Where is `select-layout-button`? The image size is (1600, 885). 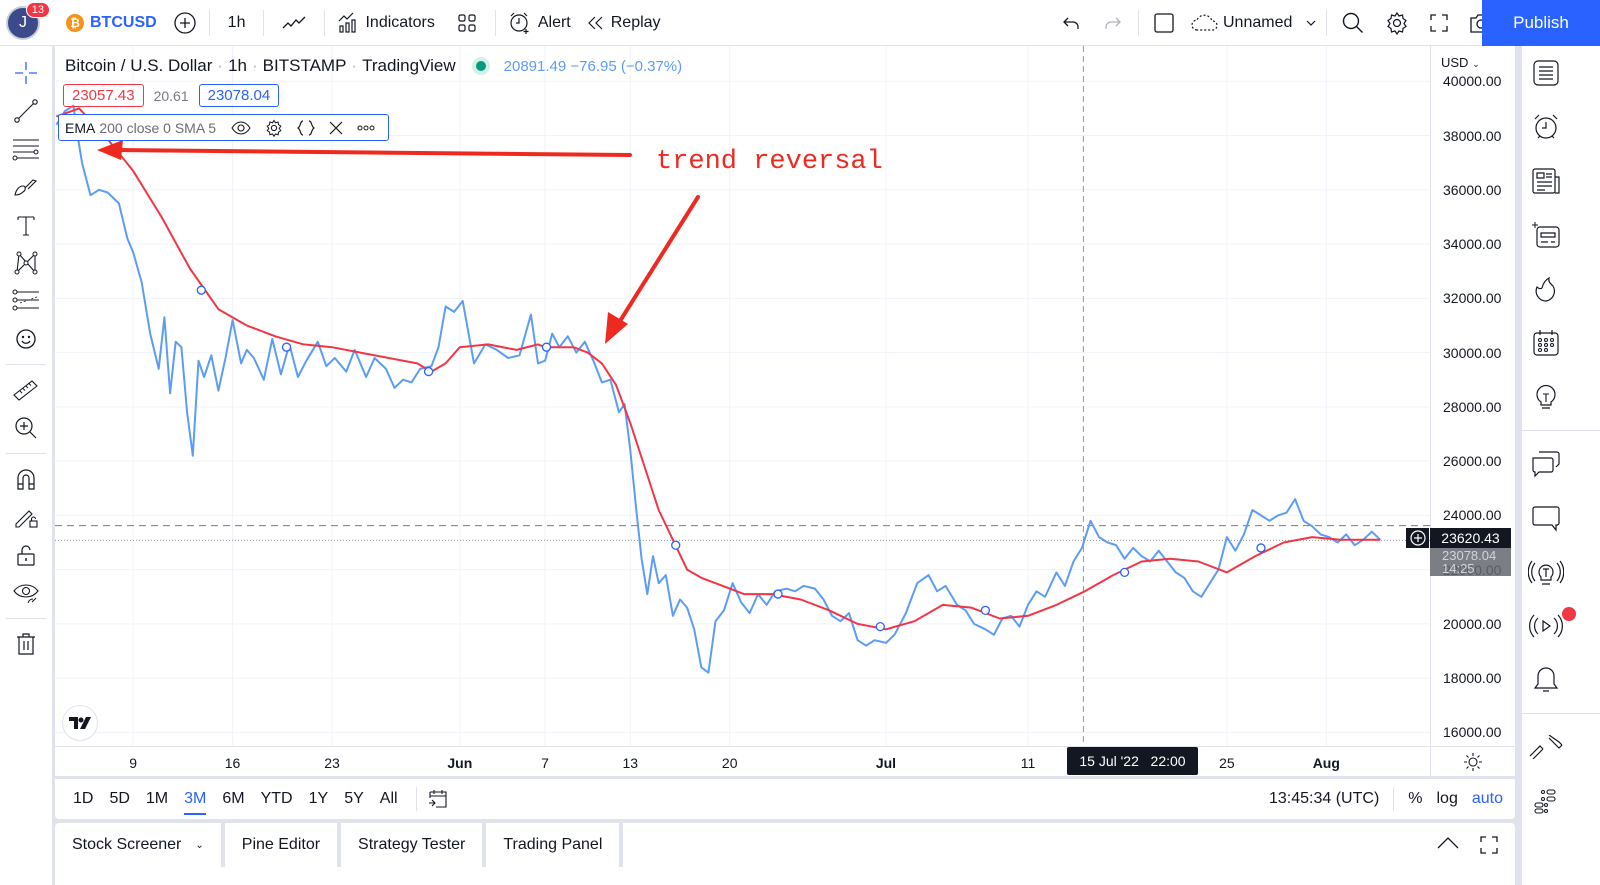 select-layout-button is located at coordinates (1164, 23).